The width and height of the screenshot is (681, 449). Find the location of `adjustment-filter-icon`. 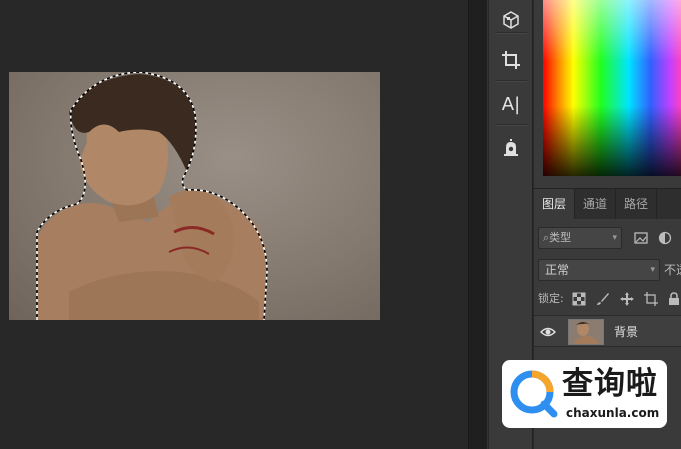

adjustment-filter-icon is located at coordinates (665, 238).